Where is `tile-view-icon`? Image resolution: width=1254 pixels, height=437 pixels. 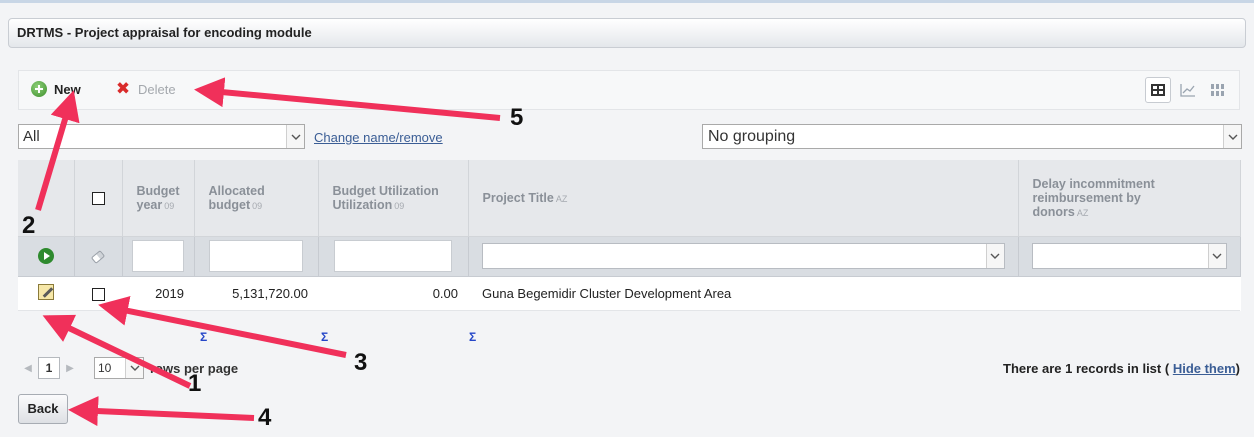
tile-view-icon is located at coordinates (1218, 90).